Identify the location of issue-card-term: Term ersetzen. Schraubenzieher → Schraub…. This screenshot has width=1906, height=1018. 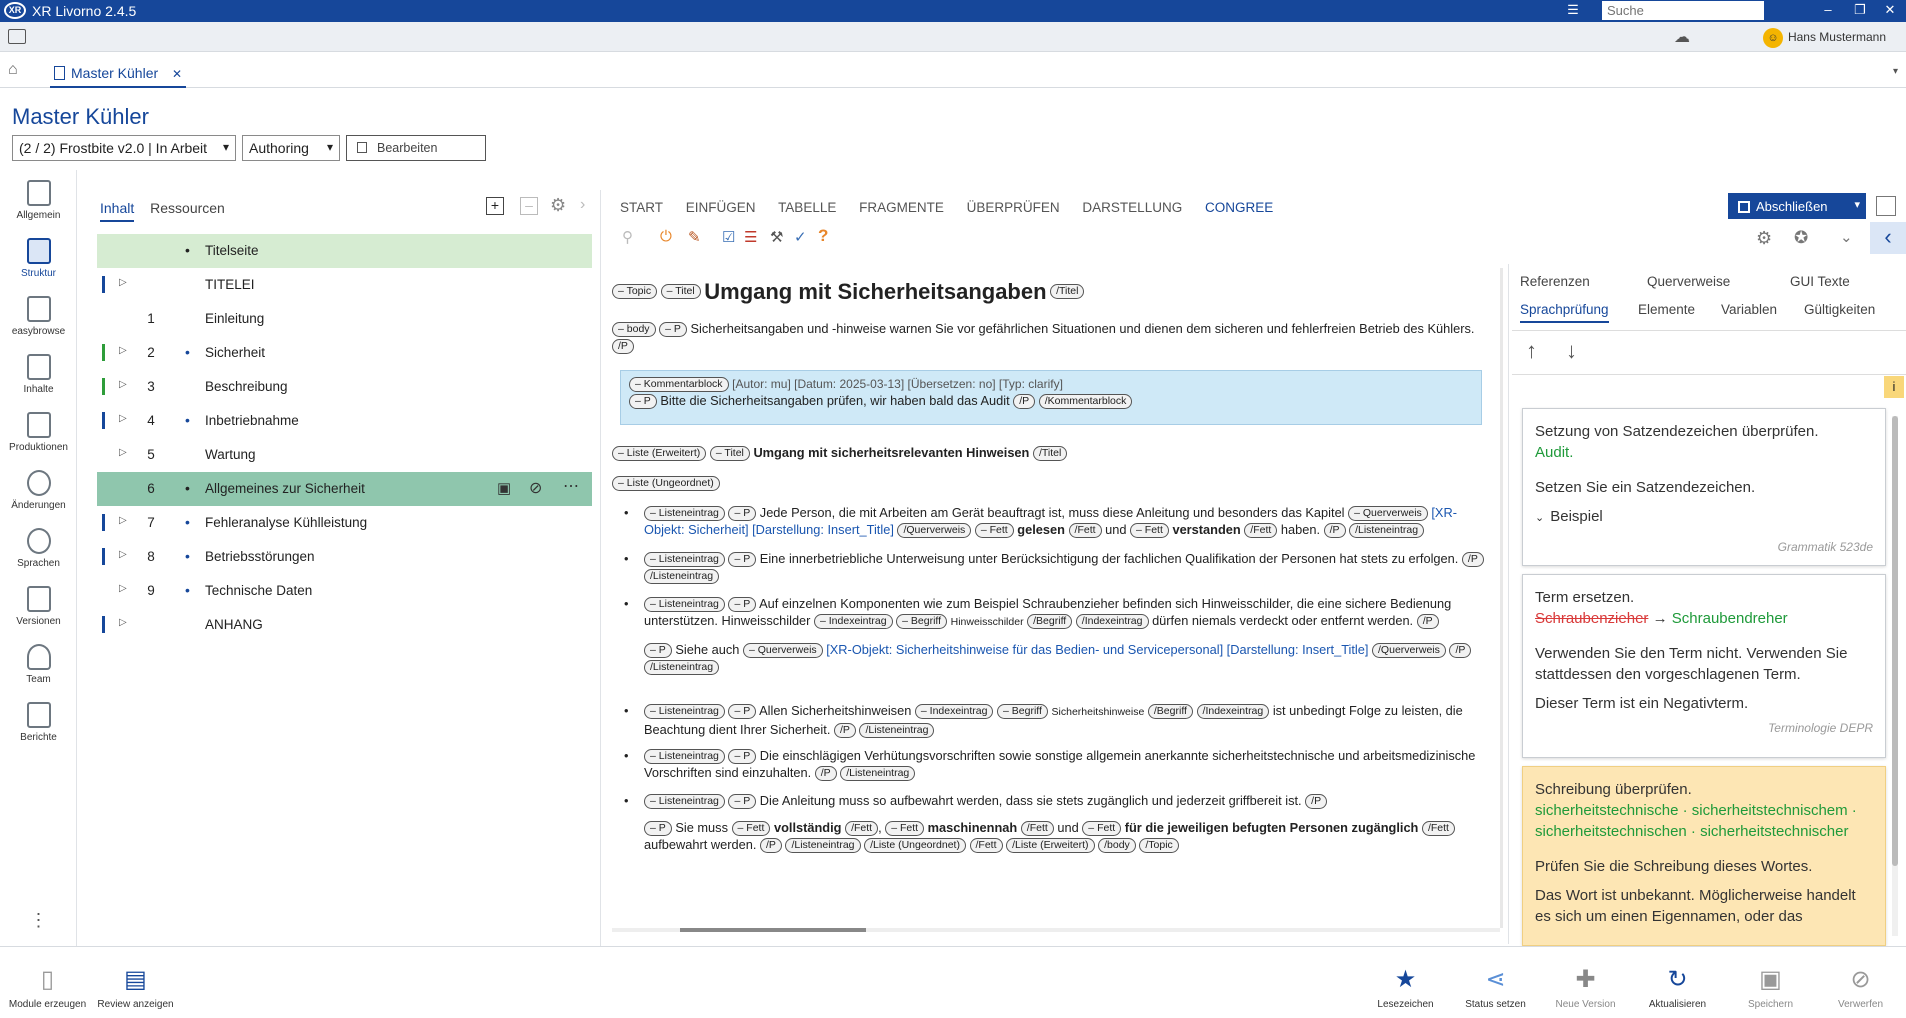
(1704, 666).